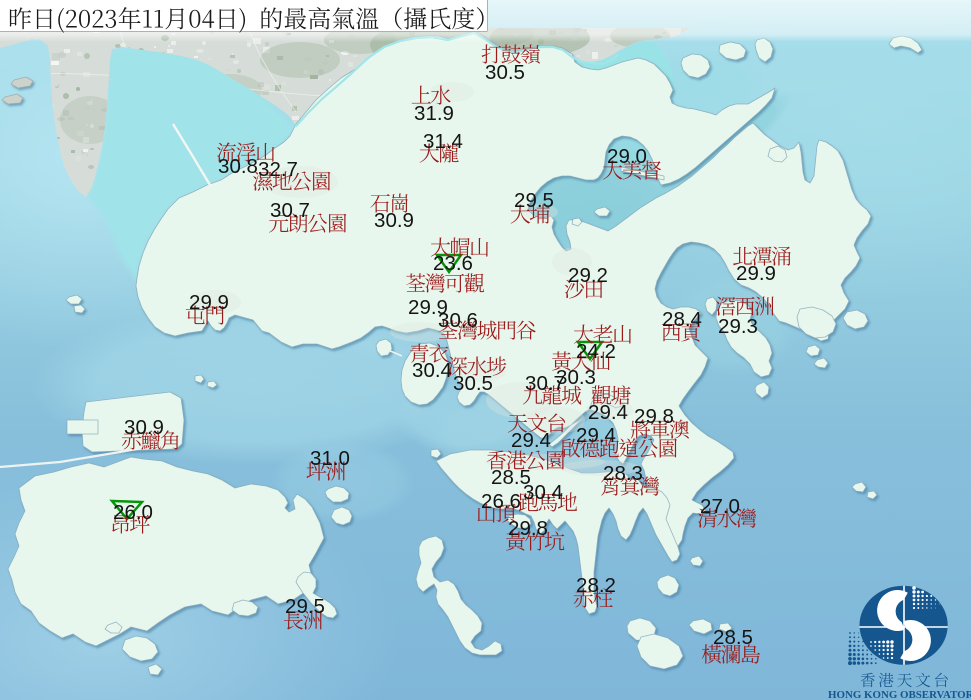 The height and width of the screenshot is (700, 971). What do you see at coordinates (899, 694) in the screenshot?
I see `svg-text: HONG KONG OBSERVATORY` at bounding box center [899, 694].